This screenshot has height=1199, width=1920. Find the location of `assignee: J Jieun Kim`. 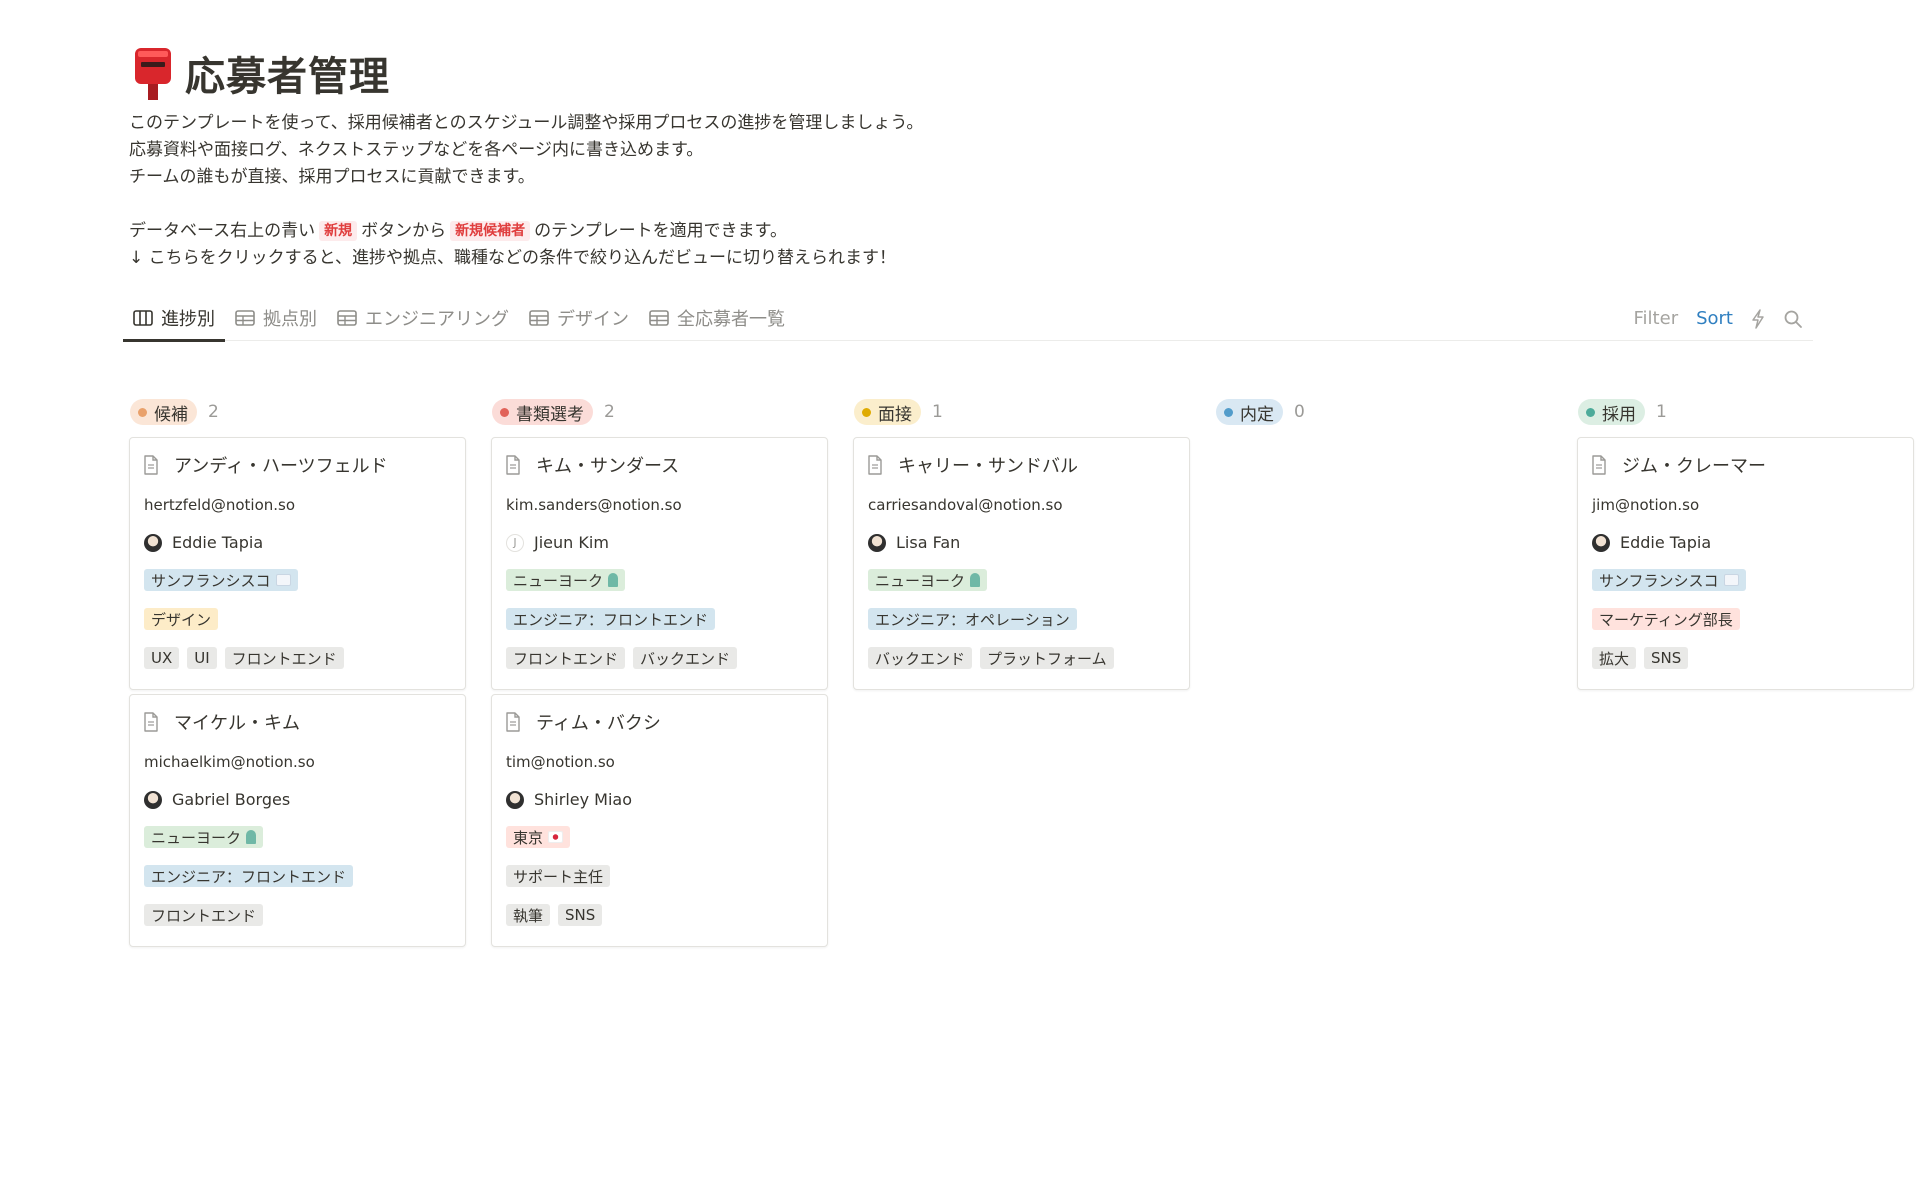

assignee: J Jieun Kim is located at coordinates (557, 542).